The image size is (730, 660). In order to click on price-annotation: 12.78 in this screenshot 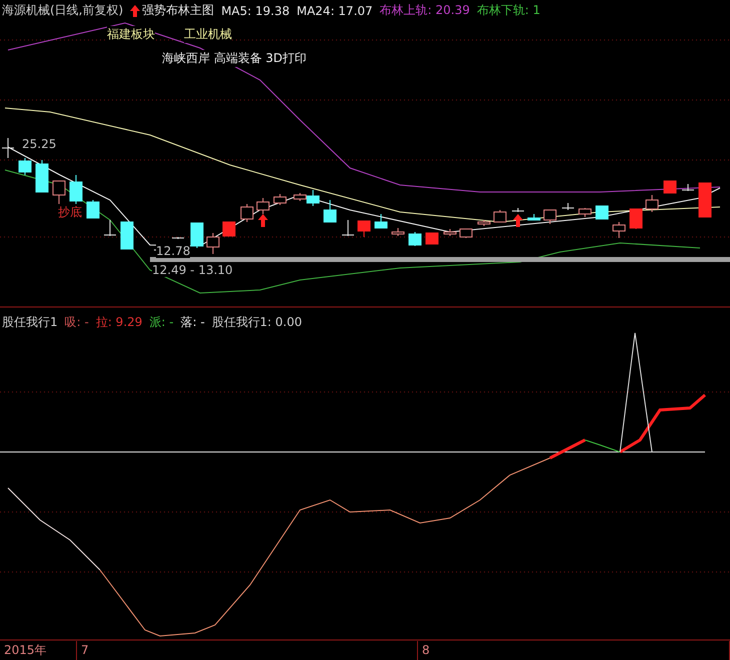, I will do `click(173, 251)`.